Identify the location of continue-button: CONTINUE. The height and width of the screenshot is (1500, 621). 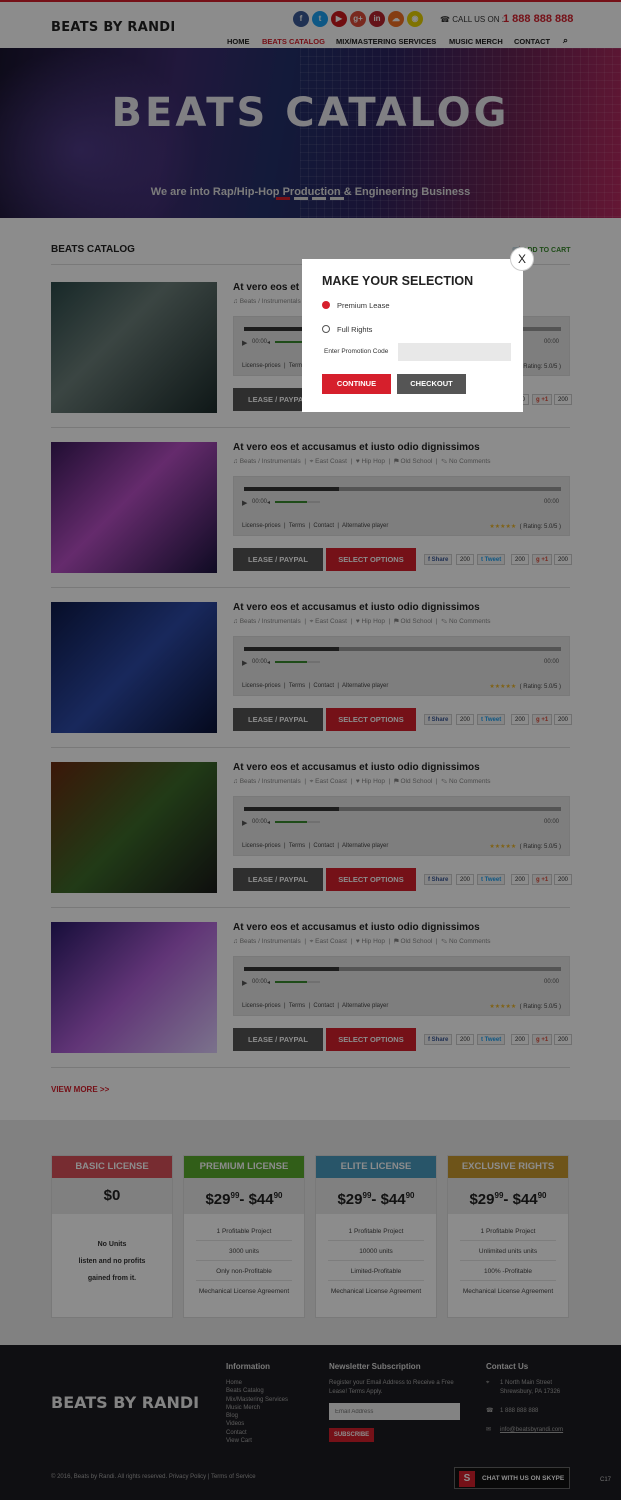
(356, 384).